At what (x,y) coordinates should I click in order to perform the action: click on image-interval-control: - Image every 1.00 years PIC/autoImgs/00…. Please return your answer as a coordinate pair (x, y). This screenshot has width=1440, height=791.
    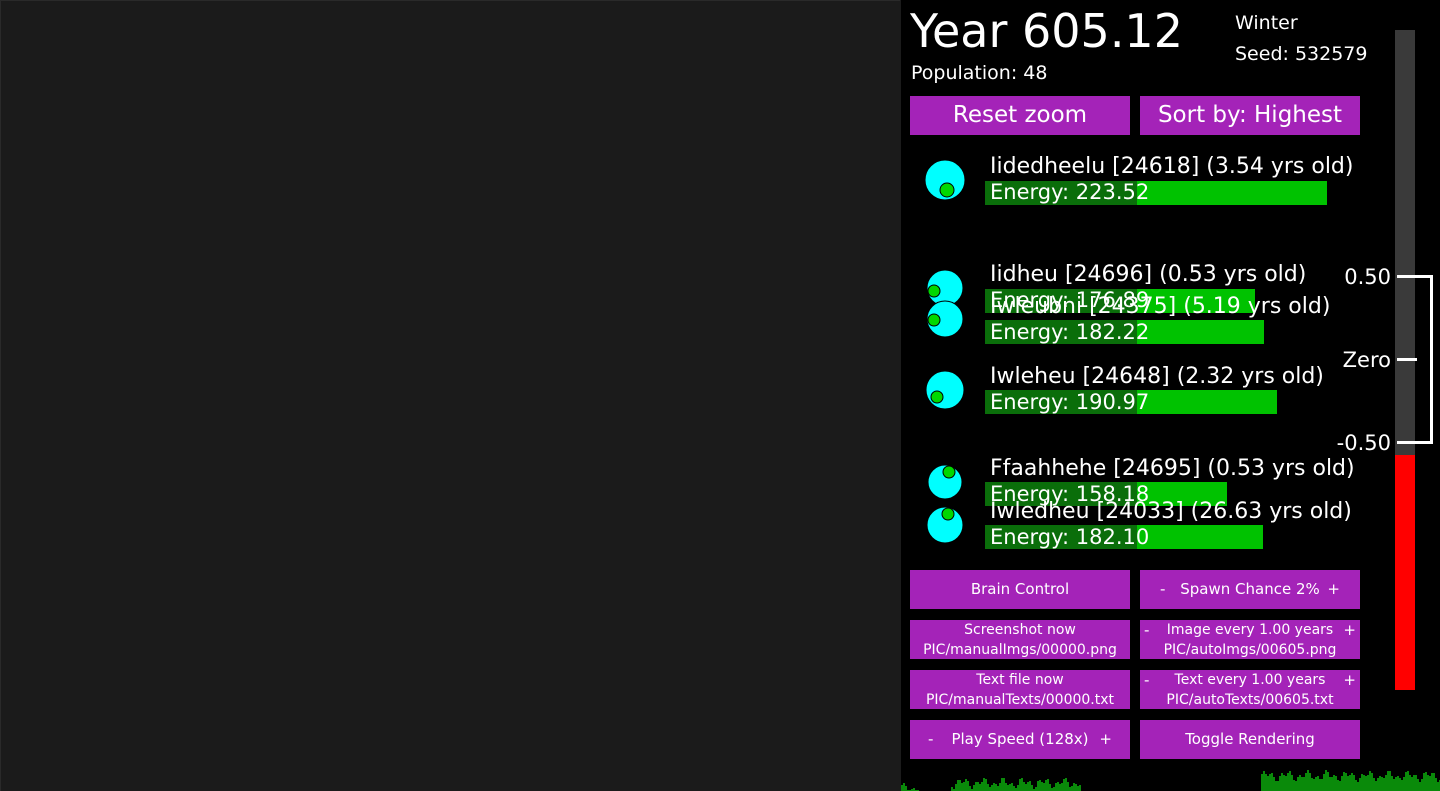
    Looking at the image, I should click on (1250, 639).